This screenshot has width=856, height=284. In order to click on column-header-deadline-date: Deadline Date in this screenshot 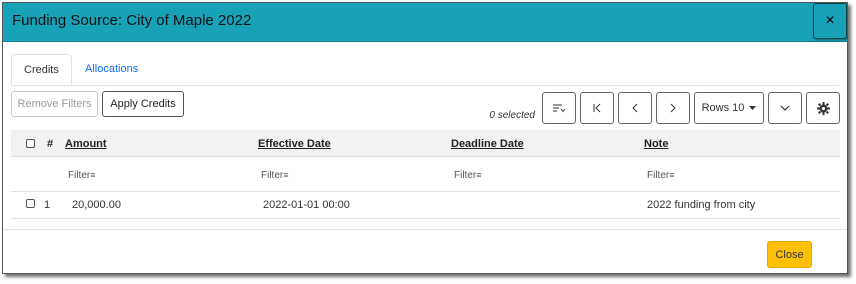, I will do `click(487, 144)`.